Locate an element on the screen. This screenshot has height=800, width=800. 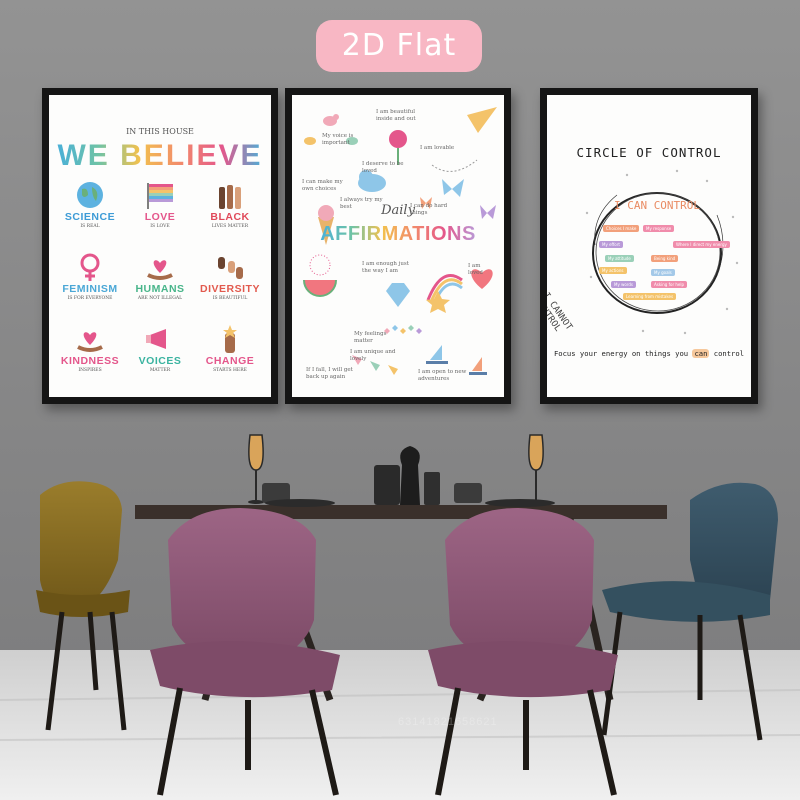
belief-subtitle: STARTS HERE is located at coordinates (230, 370).